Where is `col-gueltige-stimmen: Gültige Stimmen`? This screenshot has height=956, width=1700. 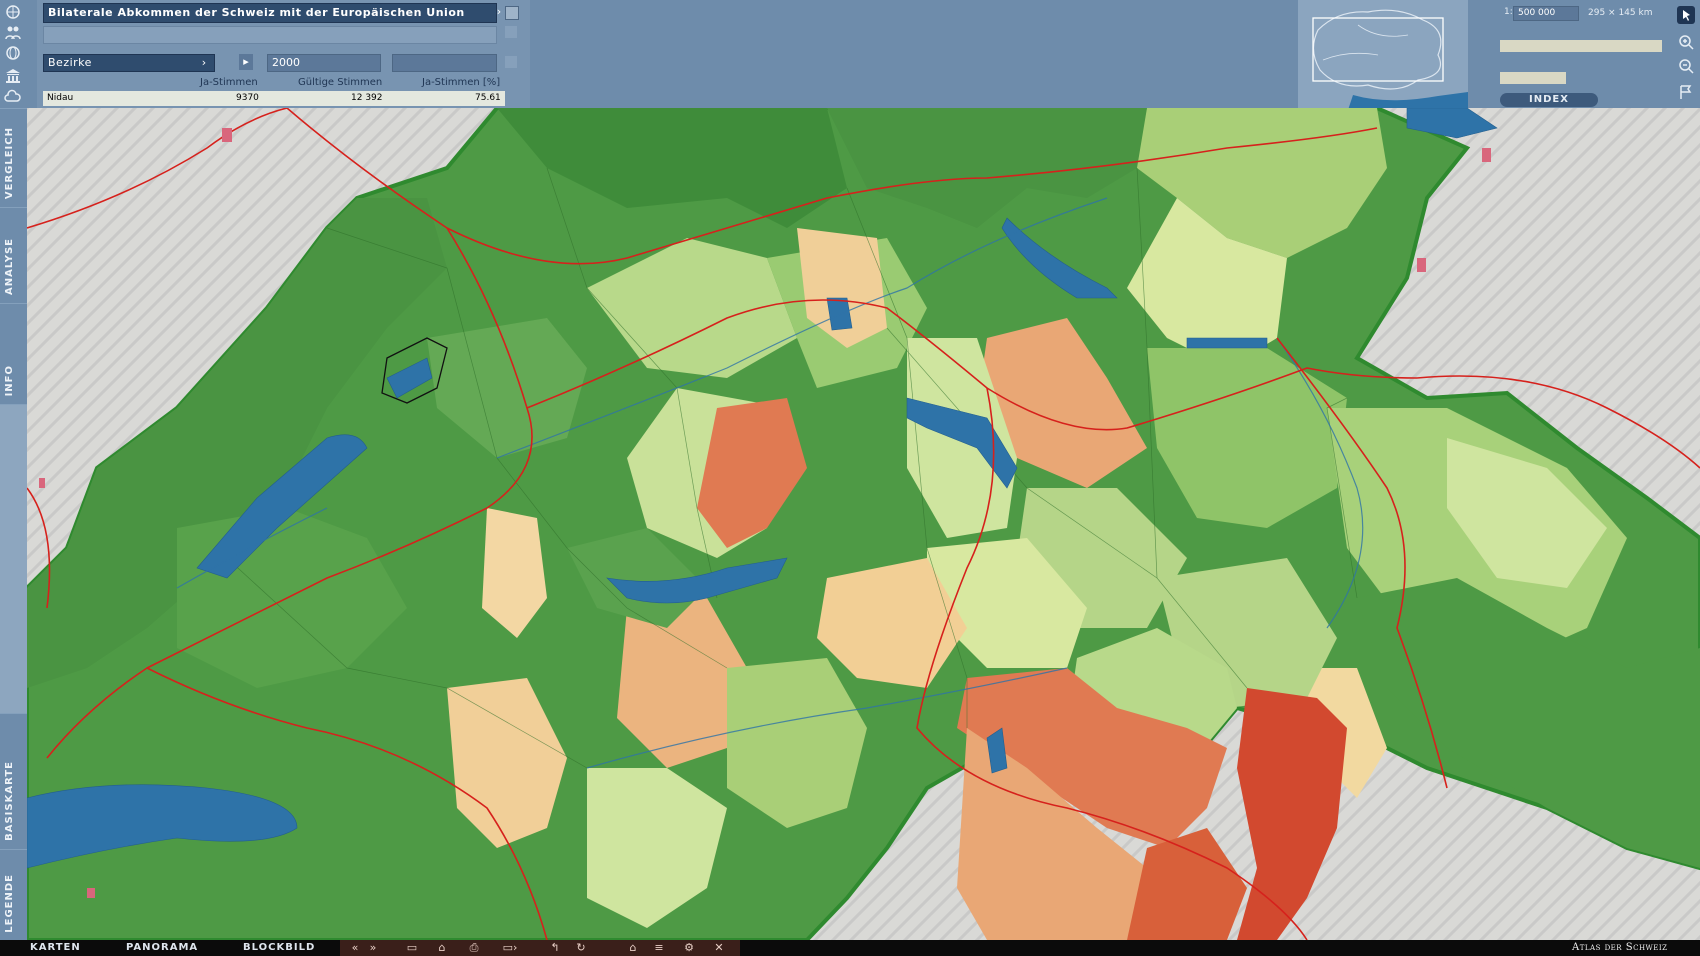 col-gueltige-stimmen: Gültige Stimmen is located at coordinates (340, 82).